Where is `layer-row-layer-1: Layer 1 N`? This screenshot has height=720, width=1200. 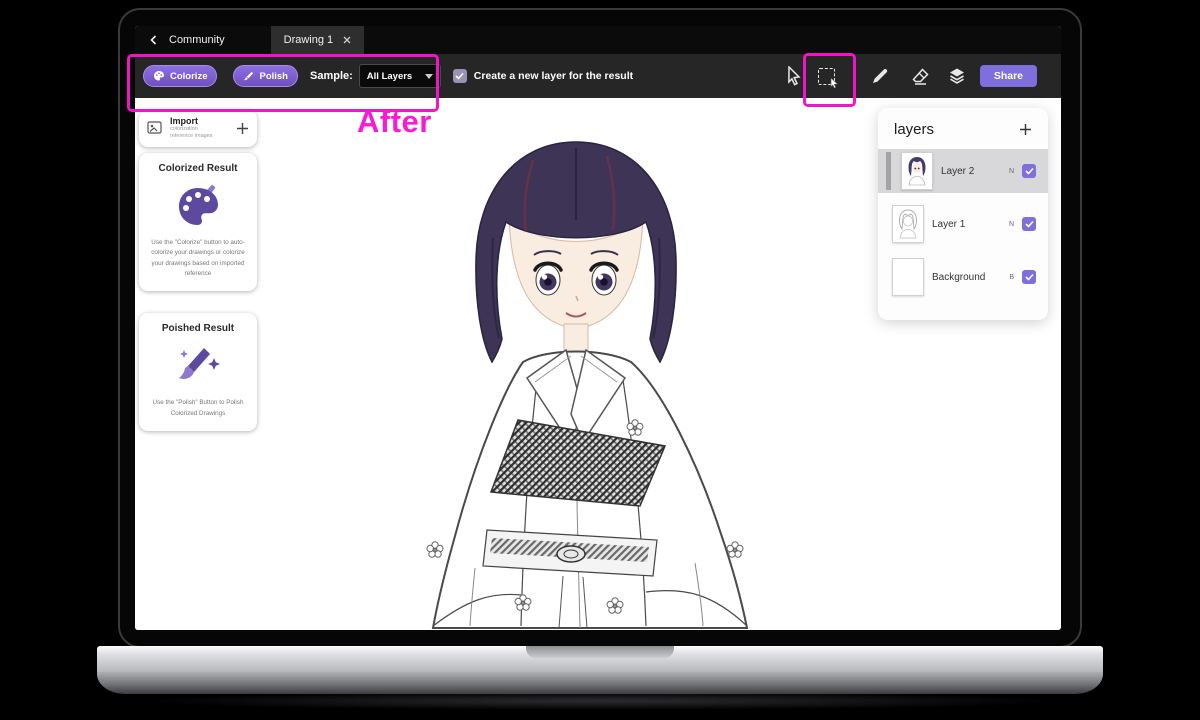
layer-row-layer-1: Layer 1 N is located at coordinates (963, 224).